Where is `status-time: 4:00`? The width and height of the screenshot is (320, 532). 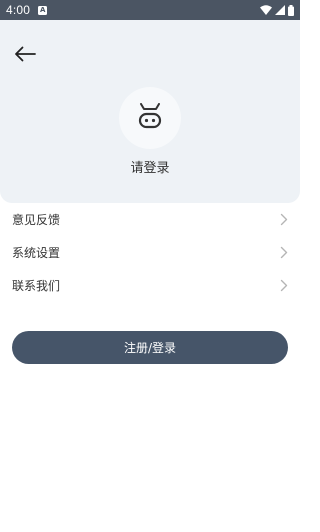 status-time: 4:00 is located at coordinates (18, 10).